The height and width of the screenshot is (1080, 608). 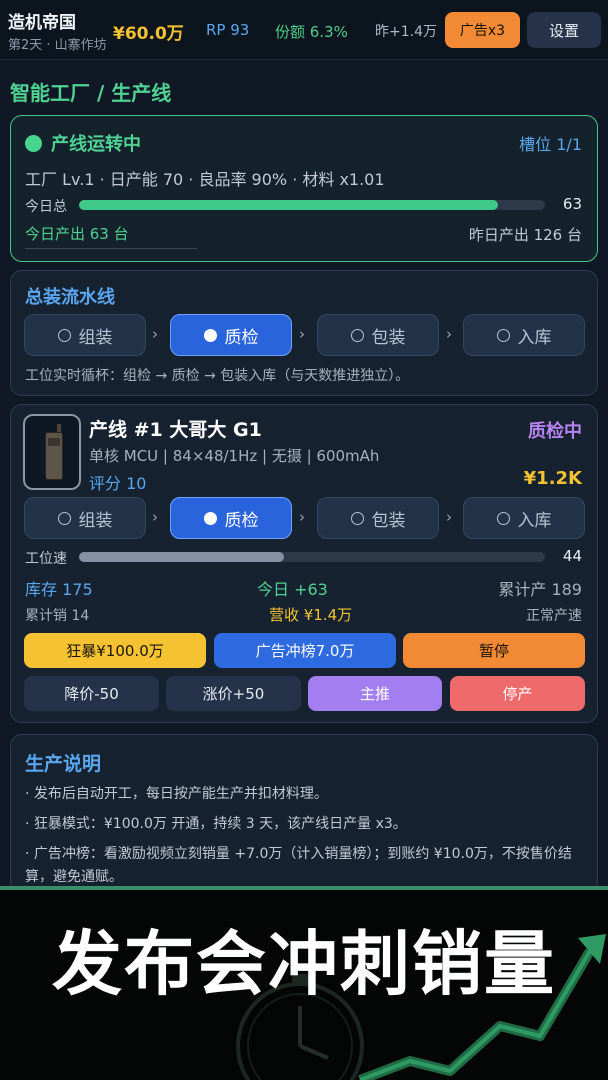 What do you see at coordinates (63, 764) in the screenshot?
I see `info-title: 生产说明` at bounding box center [63, 764].